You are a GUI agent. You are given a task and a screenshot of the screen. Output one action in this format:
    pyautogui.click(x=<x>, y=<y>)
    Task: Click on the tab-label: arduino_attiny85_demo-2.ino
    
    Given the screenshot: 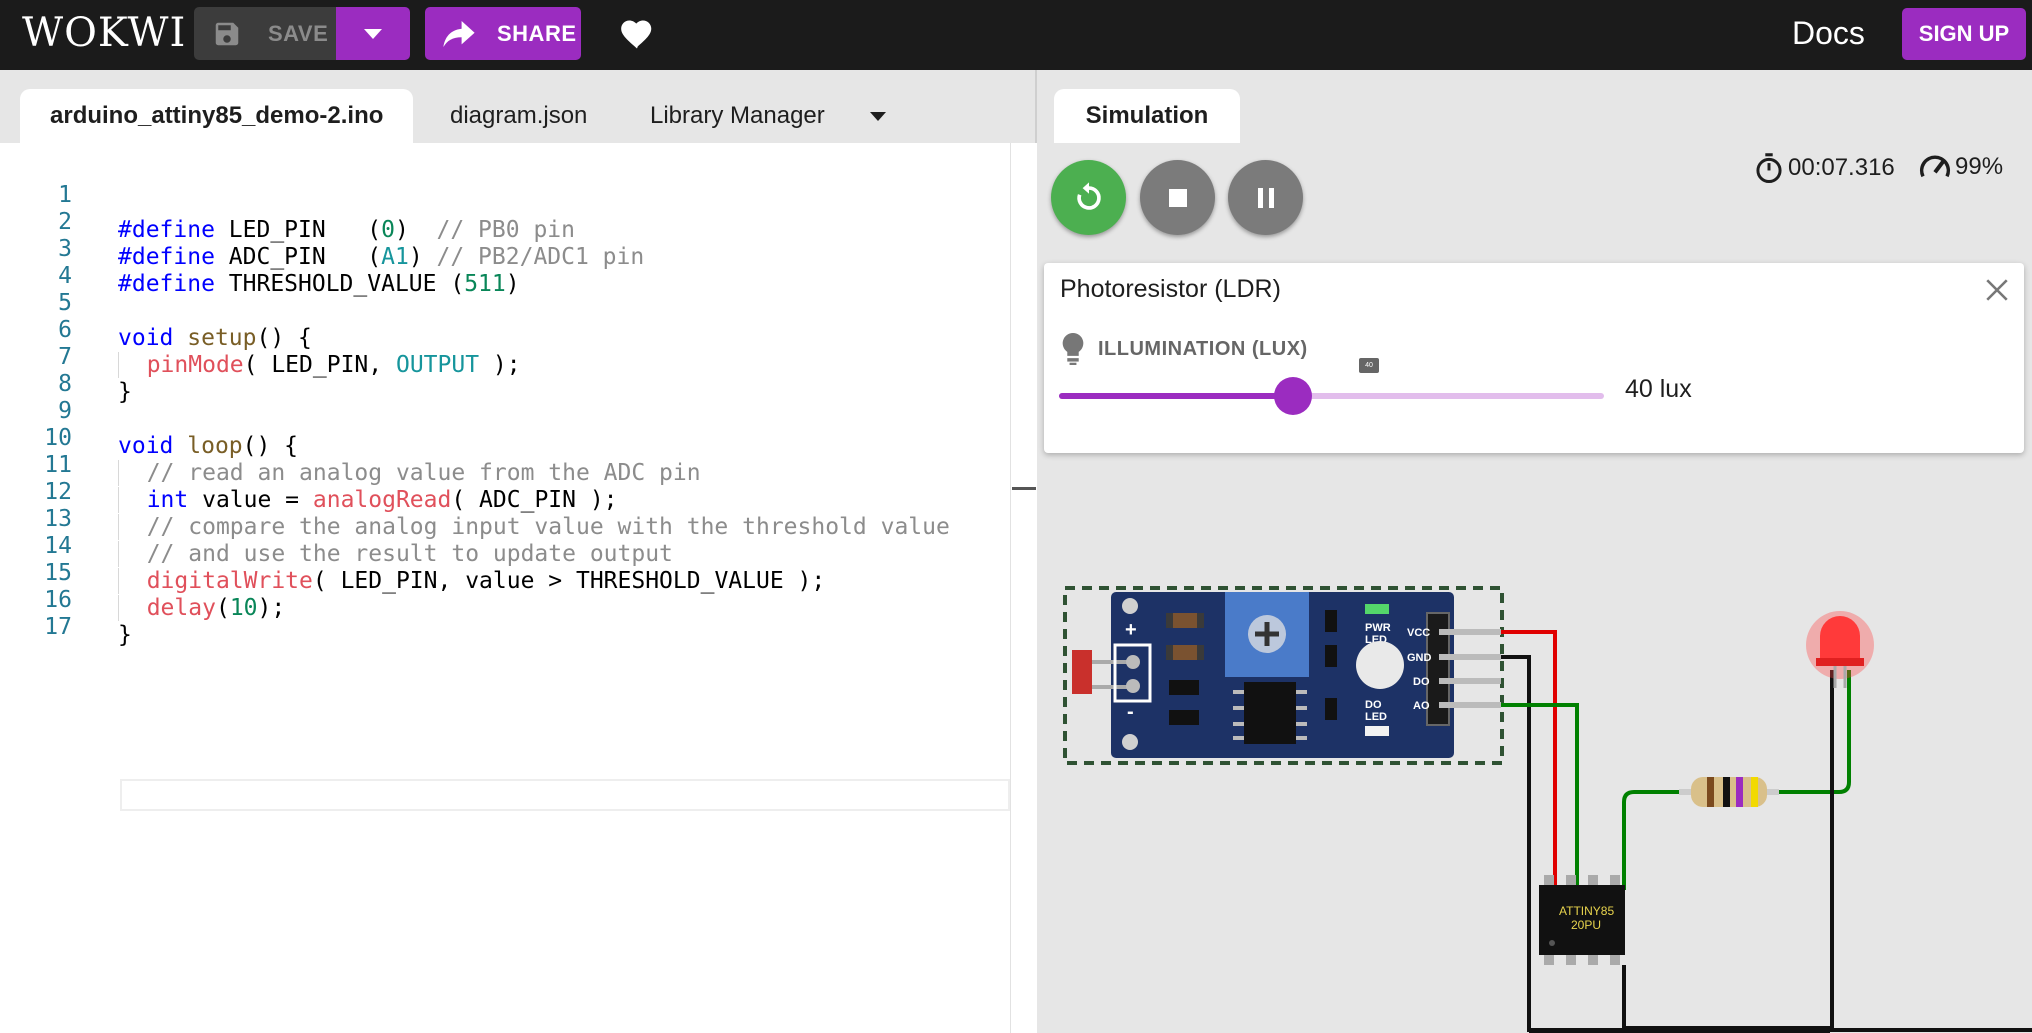 What is the action you would take?
    pyautogui.click(x=217, y=115)
    